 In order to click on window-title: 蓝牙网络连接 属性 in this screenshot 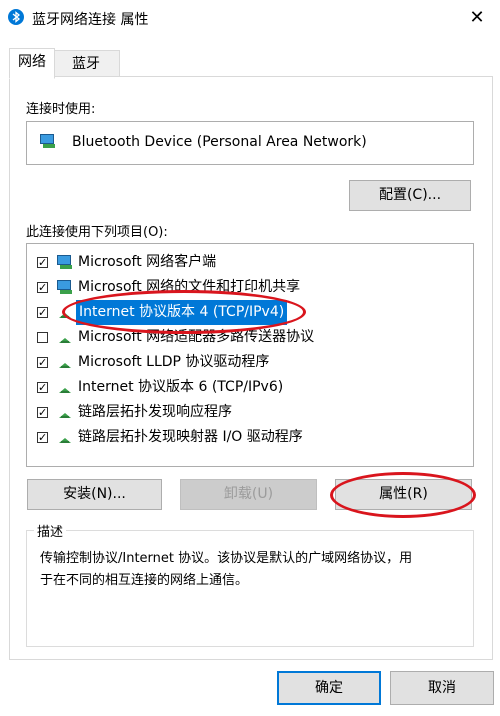, I will do `click(90, 20)`.